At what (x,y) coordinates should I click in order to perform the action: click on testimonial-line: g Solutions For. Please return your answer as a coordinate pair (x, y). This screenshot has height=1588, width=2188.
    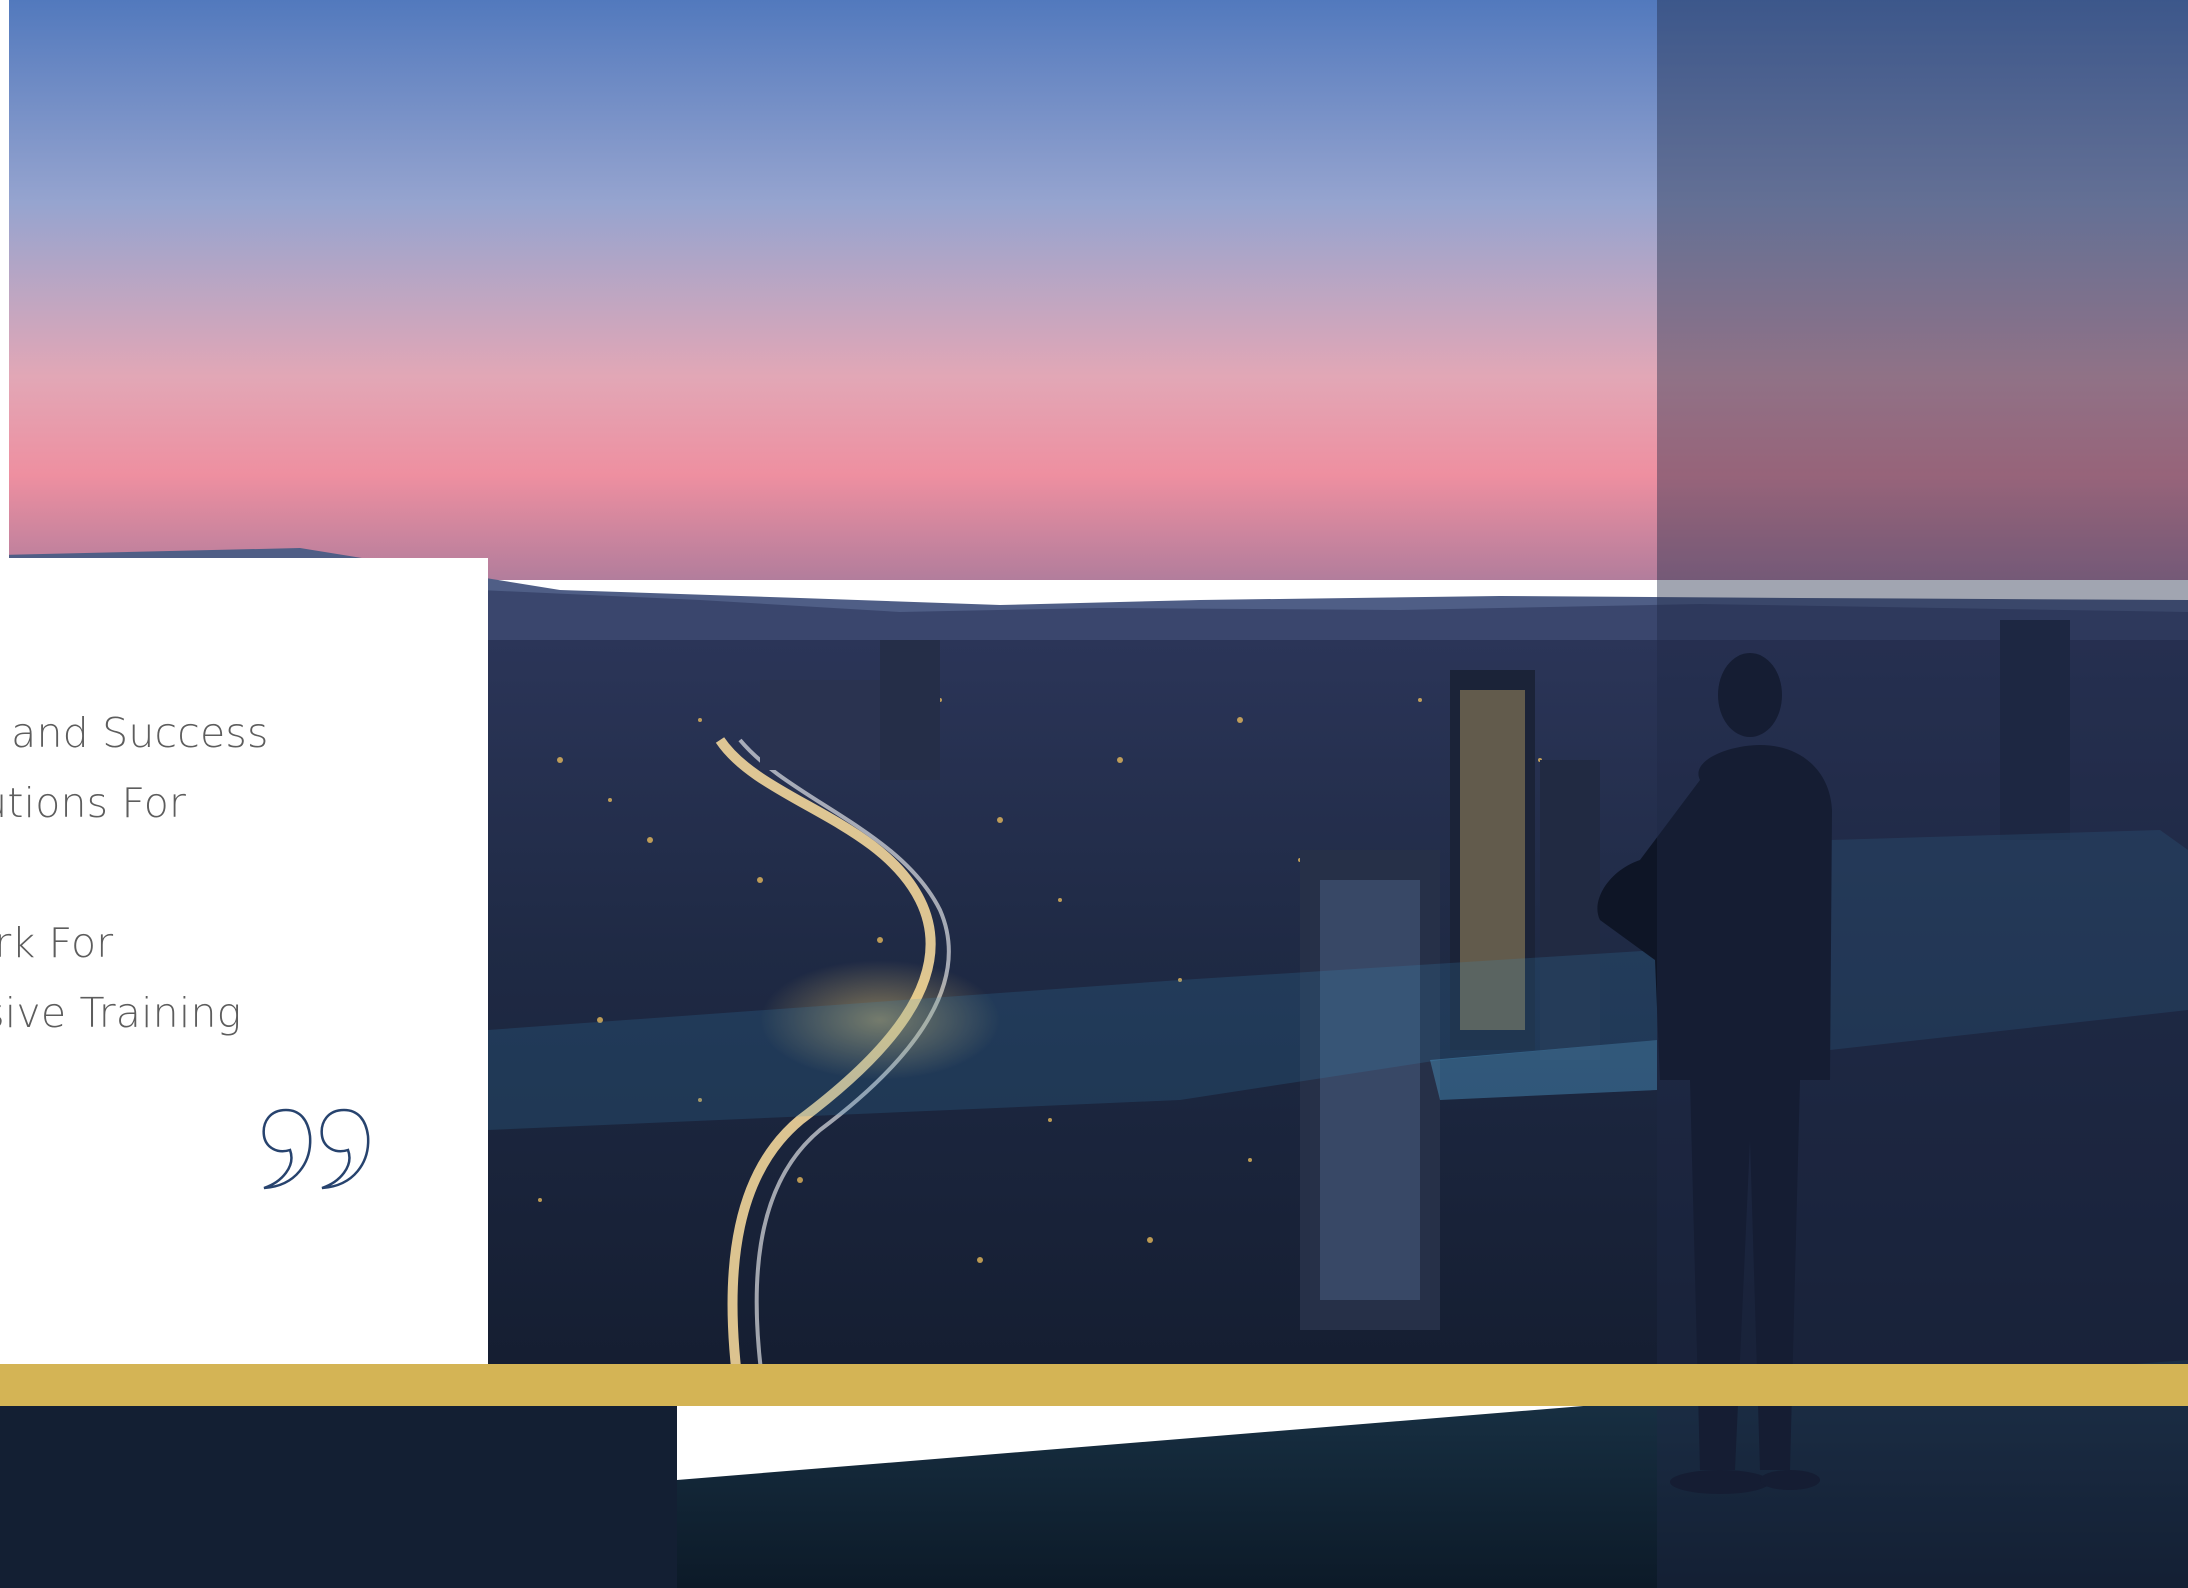
    Looking at the image, I should click on (93, 803).